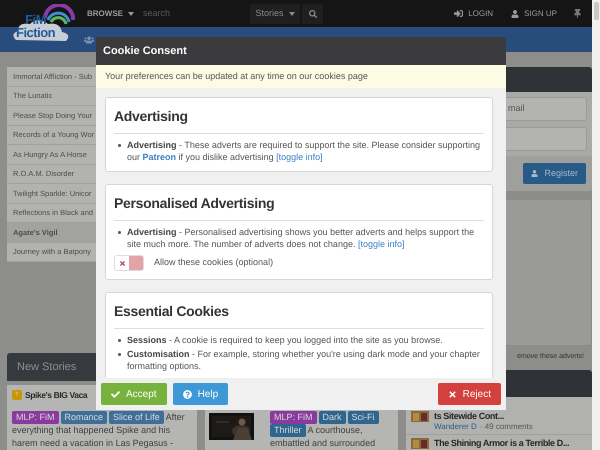 Image resolution: width=600 pixels, height=450 pixels. Describe the element at coordinates (214, 263) in the screenshot. I see `toggle-label: Allow these cookies (optional)` at that location.